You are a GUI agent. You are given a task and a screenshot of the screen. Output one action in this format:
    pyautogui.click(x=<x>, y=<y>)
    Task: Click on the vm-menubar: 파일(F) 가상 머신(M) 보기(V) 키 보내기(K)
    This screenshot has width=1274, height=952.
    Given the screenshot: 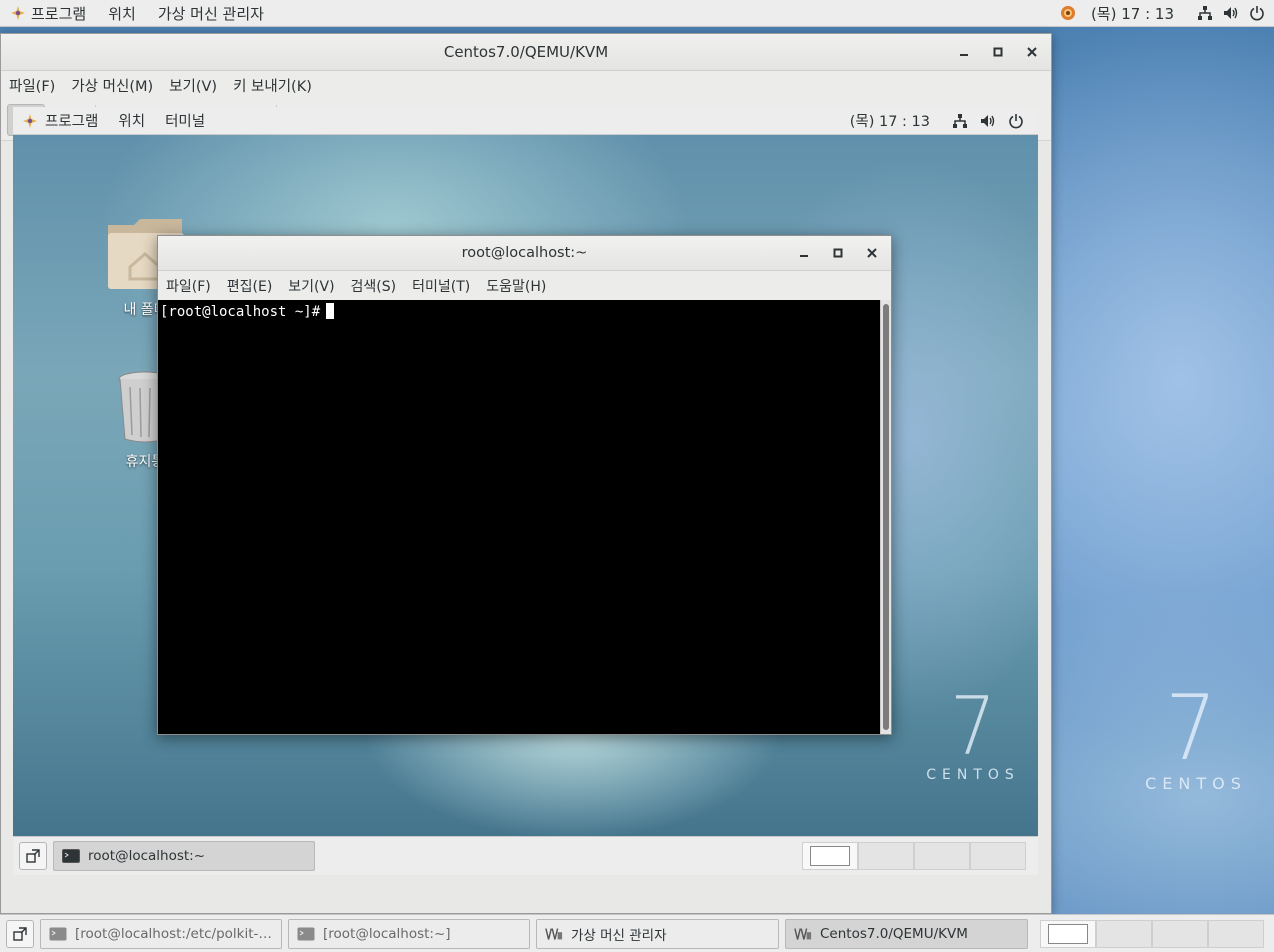 What is the action you would take?
    pyautogui.click(x=526, y=85)
    